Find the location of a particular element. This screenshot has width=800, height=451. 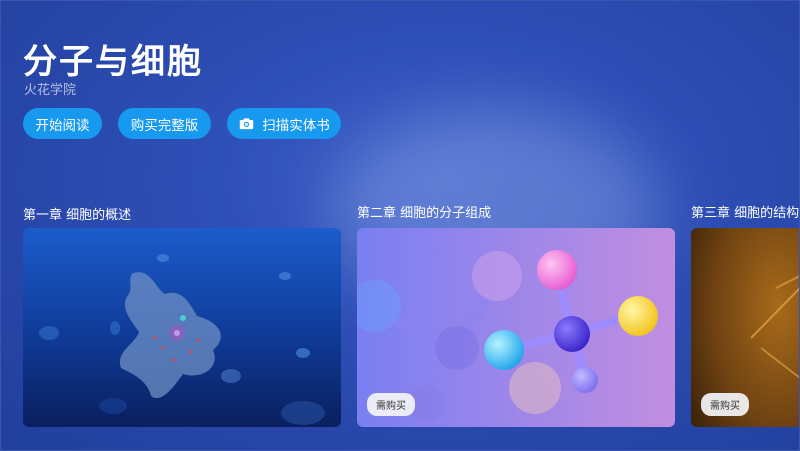

buy-full-version-label: 购买完整版 is located at coordinates (164, 125).